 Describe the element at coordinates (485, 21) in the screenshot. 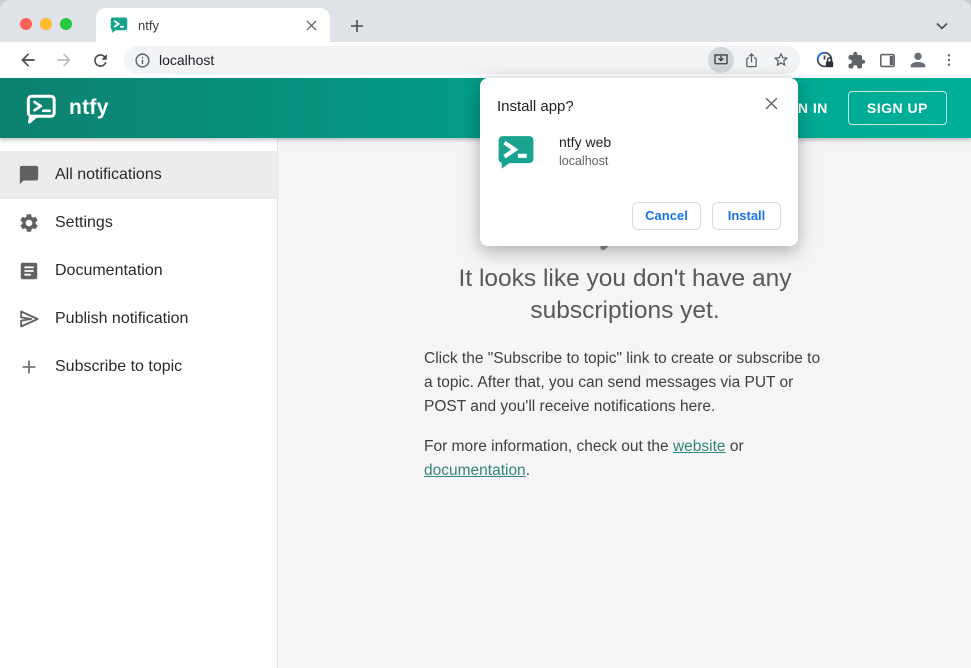

I see `tab-strip: ntfy` at that location.